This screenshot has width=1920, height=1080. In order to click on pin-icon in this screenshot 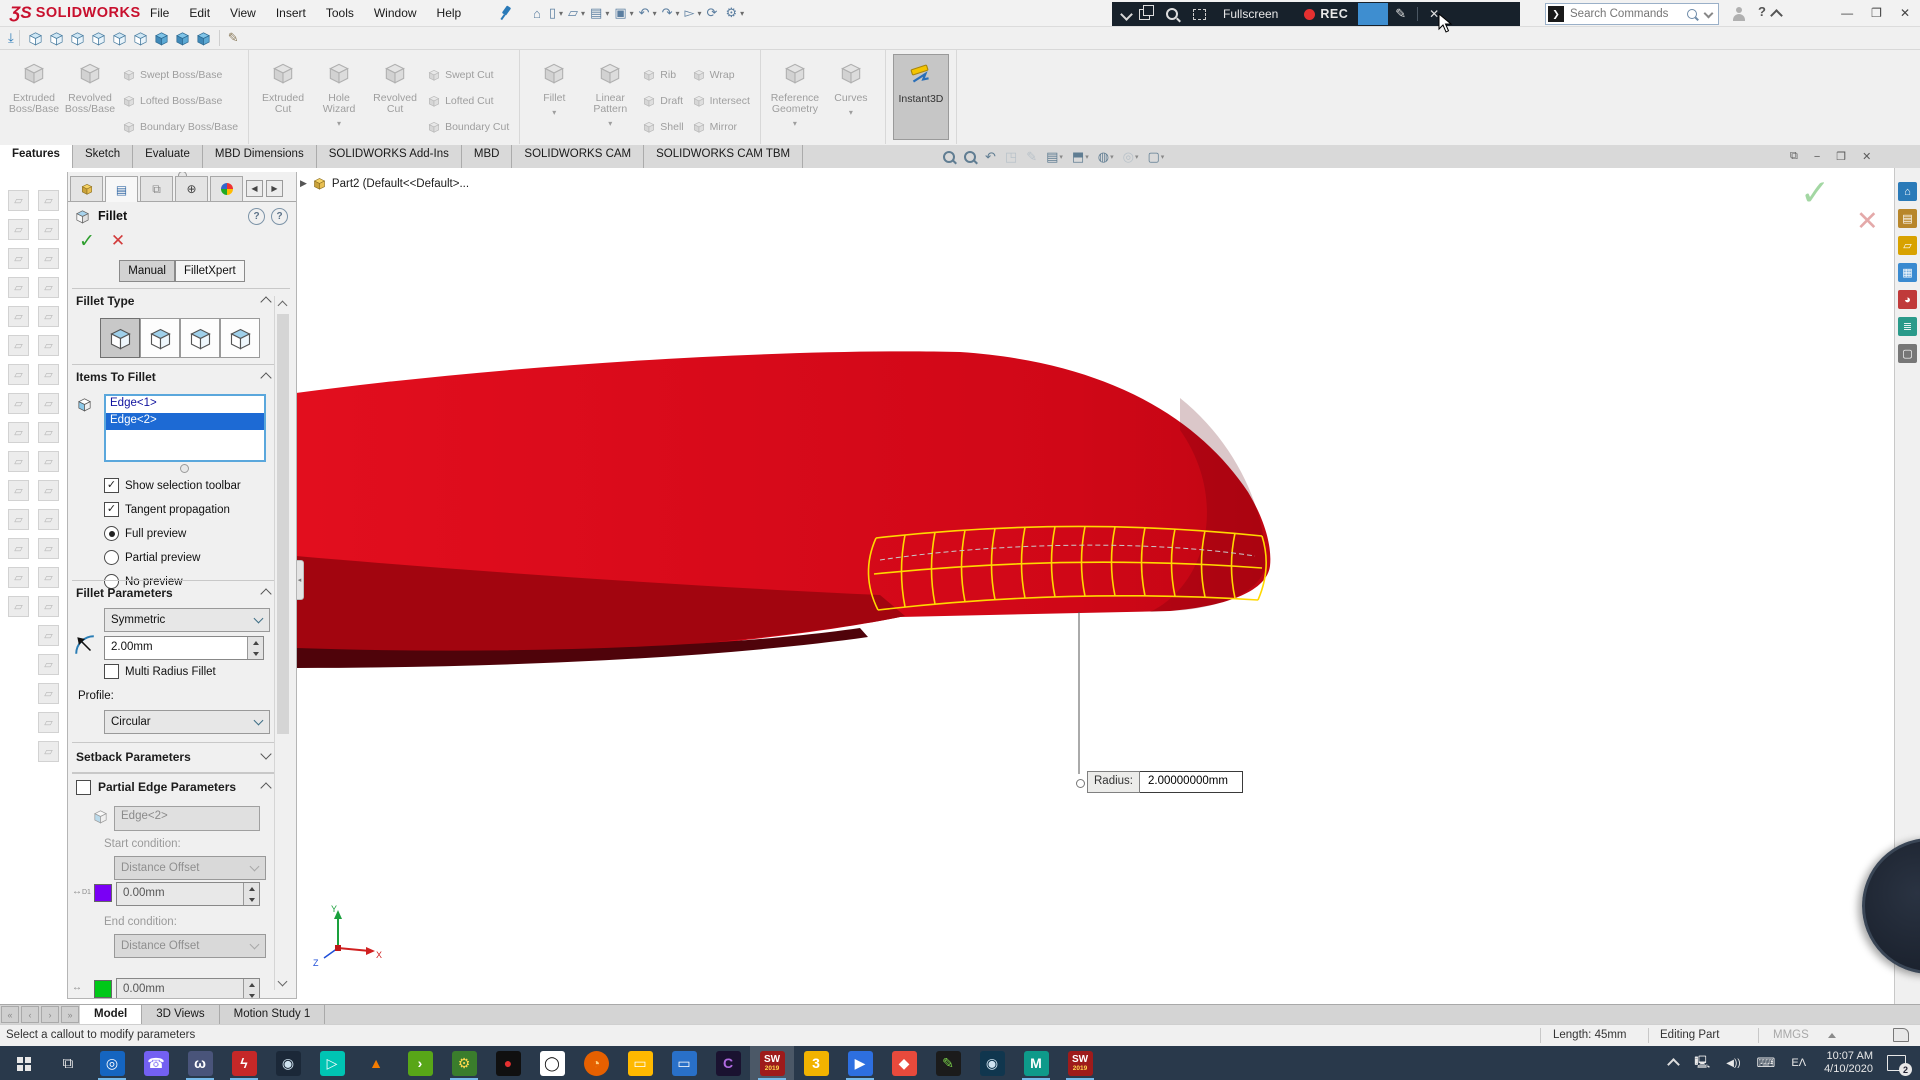, I will do `click(506, 13)`.